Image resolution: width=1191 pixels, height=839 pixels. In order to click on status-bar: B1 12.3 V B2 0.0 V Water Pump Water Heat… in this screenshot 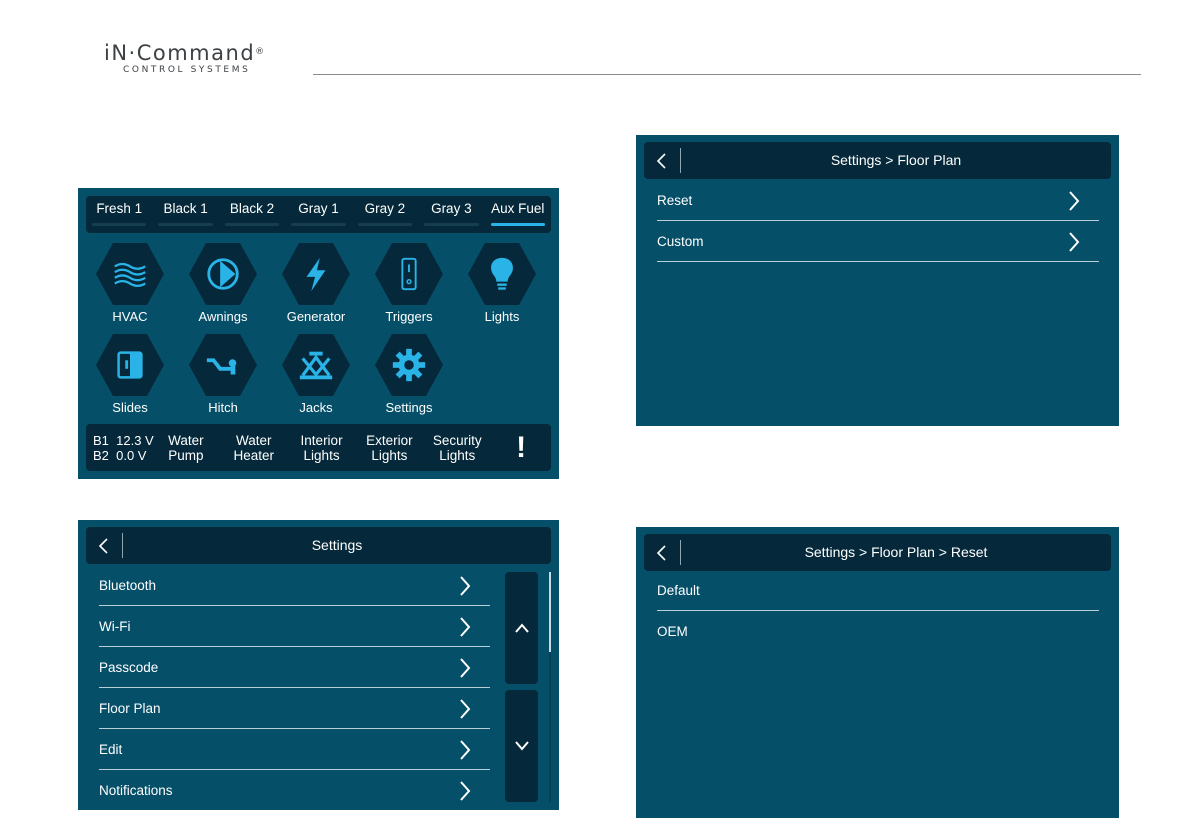, I will do `click(318, 447)`.